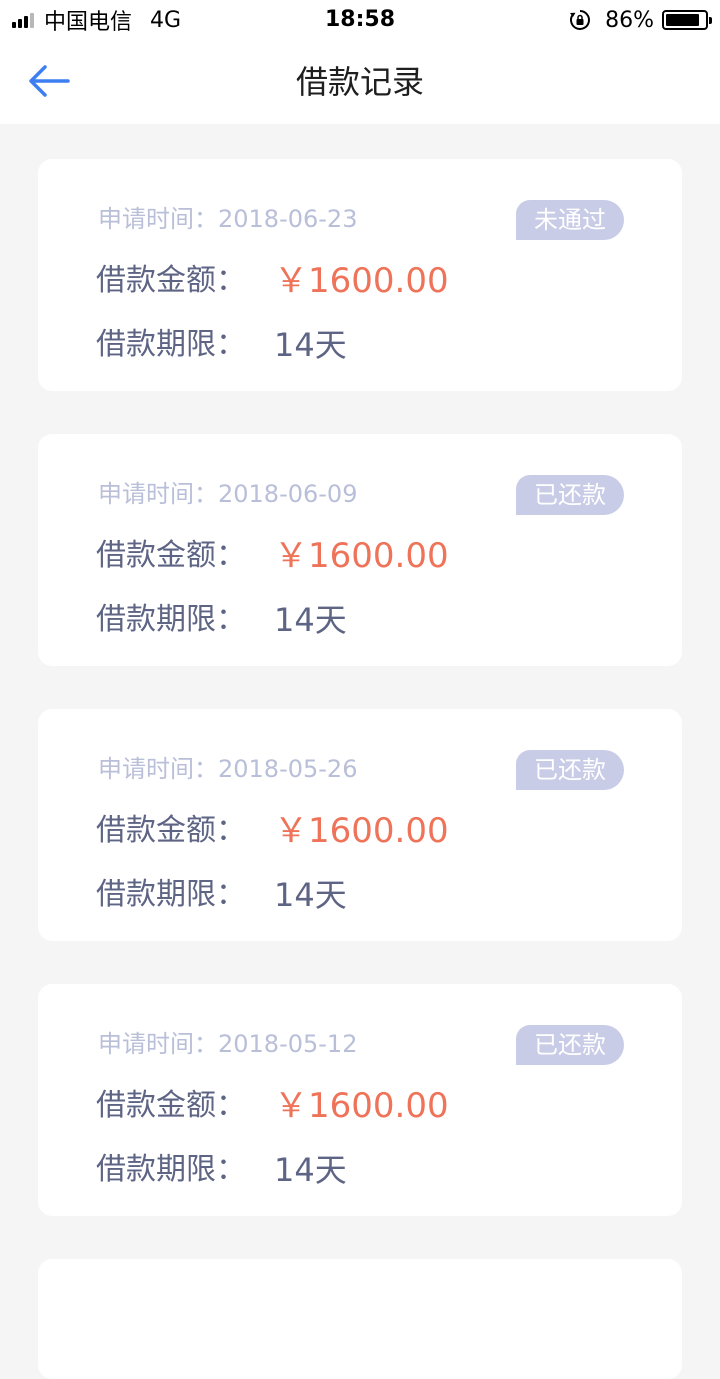  I want to click on back-button, so click(49, 81).